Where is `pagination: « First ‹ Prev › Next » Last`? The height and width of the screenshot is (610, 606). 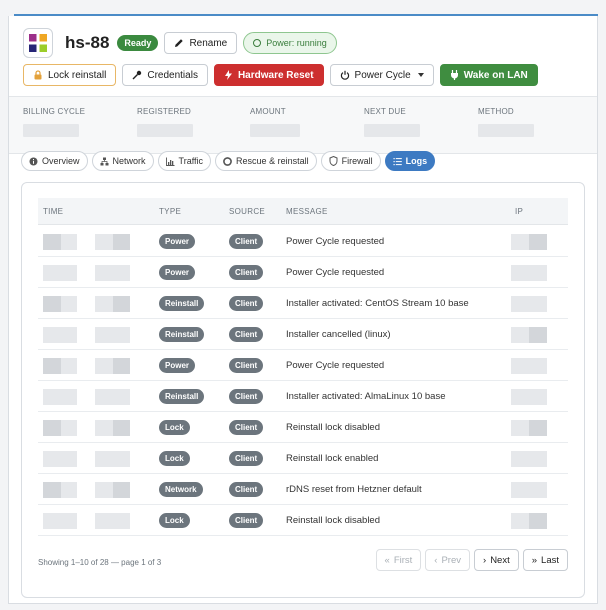 pagination: « First ‹ Prev › Next » Last is located at coordinates (471, 560).